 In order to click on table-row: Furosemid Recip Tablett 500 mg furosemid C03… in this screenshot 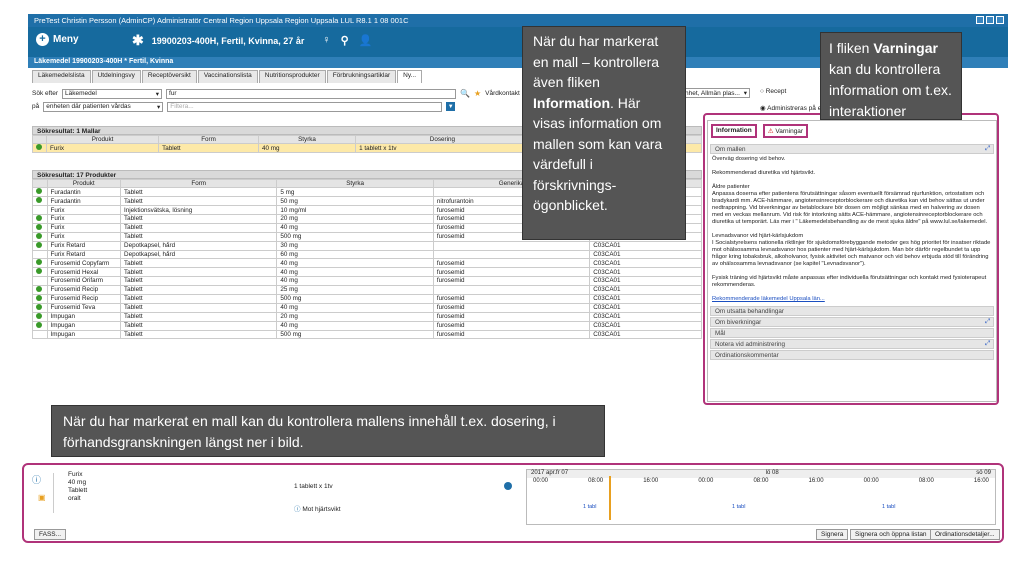, I will do `click(367, 298)`.